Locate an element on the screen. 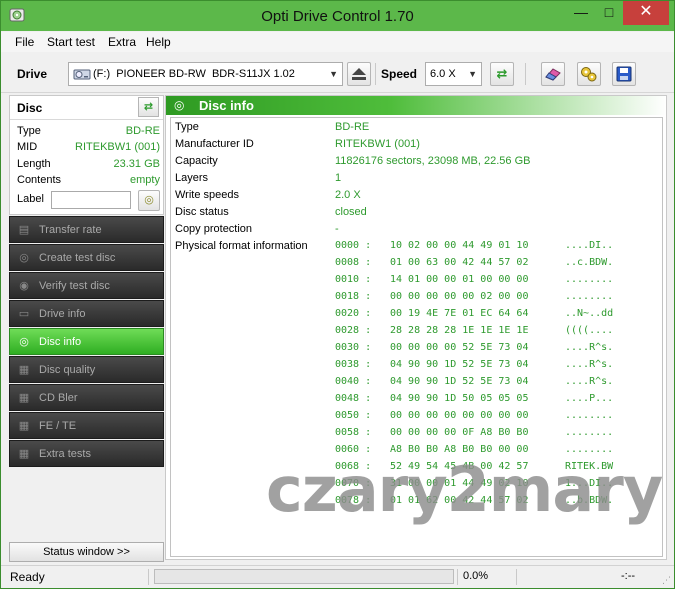  disc-field-value: RITEKBW1 (001) is located at coordinates (117, 147).